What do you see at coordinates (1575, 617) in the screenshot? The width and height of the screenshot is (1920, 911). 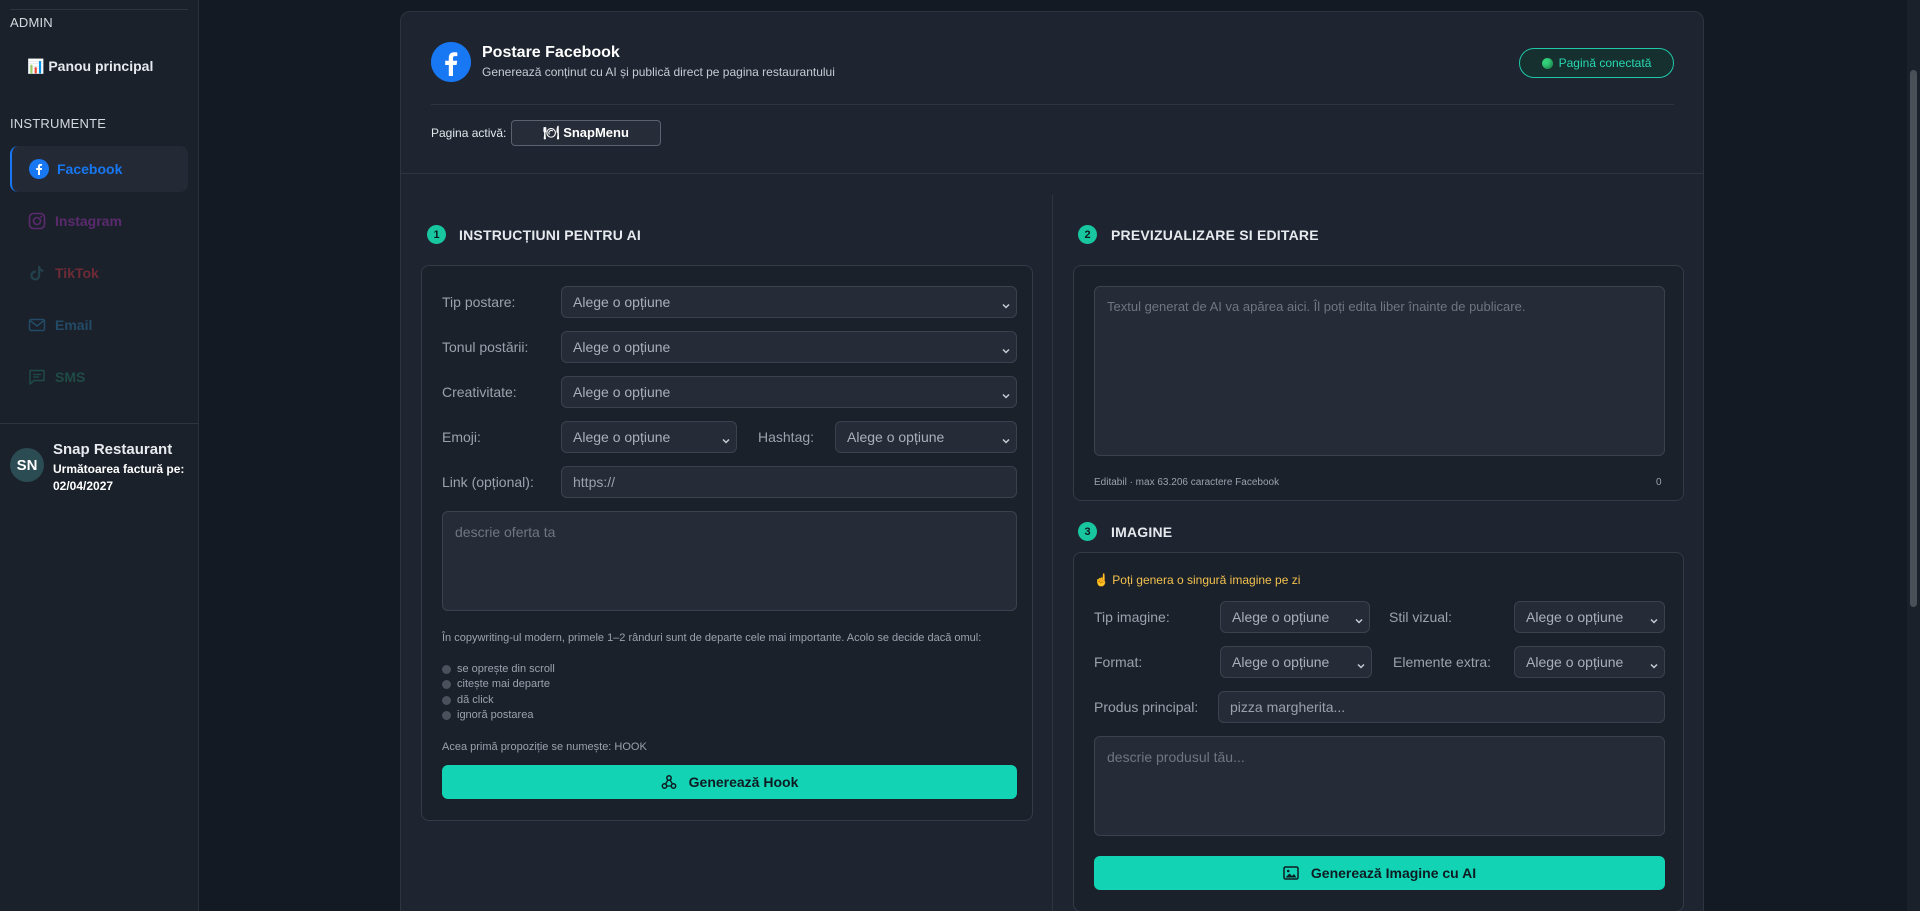 I see `visual-style-value: Alege o opțiune` at bounding box center [1575, 617].